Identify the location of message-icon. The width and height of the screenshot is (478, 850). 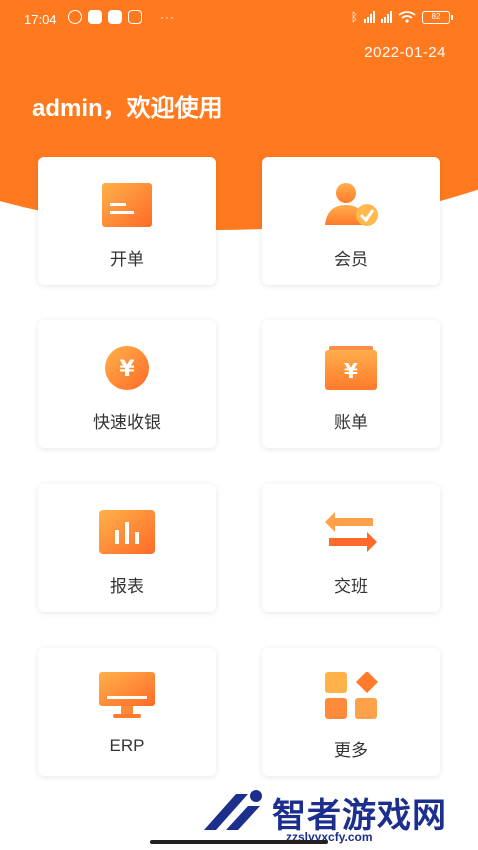
(135, 17).